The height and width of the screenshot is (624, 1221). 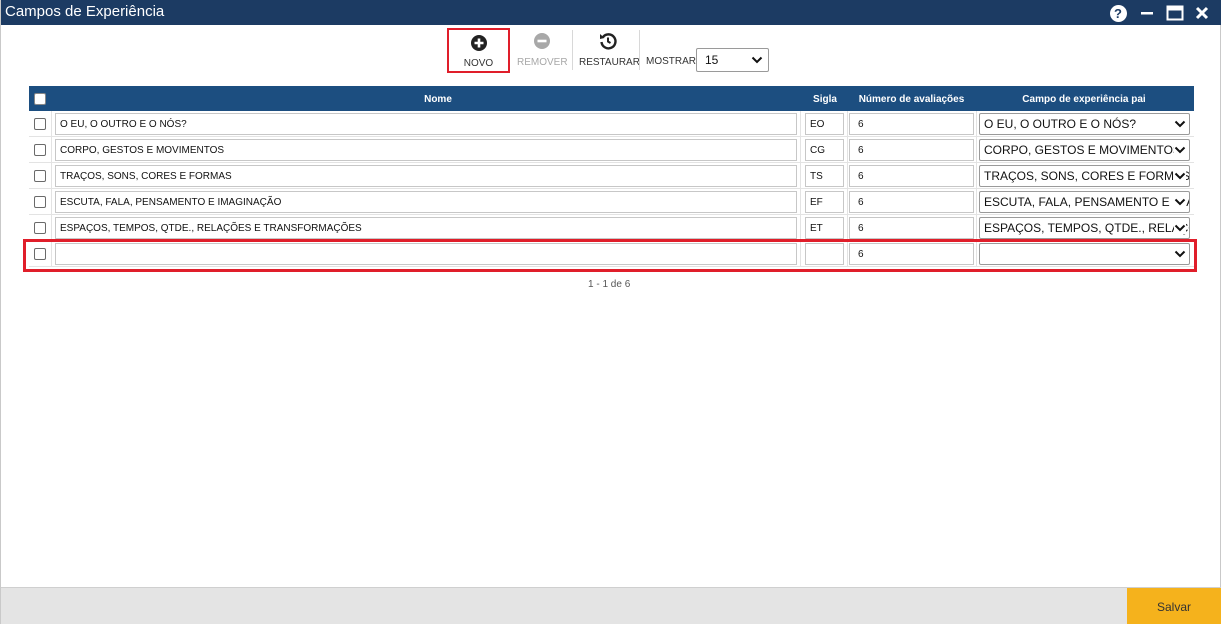 I want to click on window-title: Campos de Experiência, so click(x=85, y=11).